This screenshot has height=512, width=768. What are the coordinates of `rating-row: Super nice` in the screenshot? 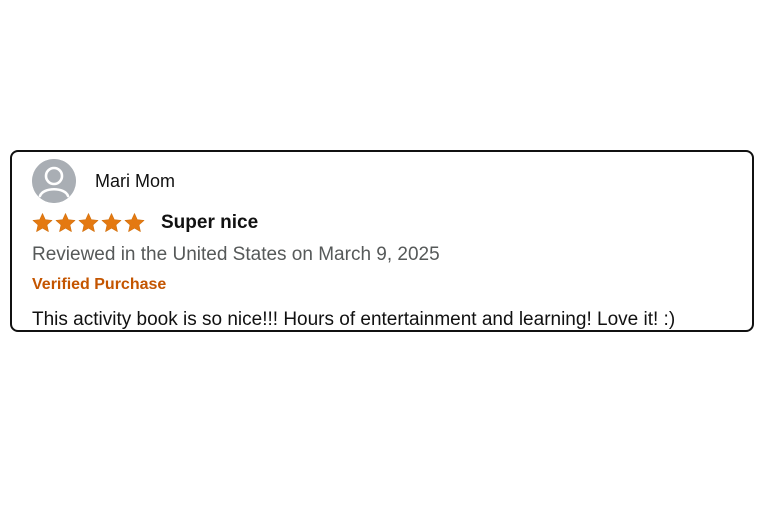 It's located at (144, 223).